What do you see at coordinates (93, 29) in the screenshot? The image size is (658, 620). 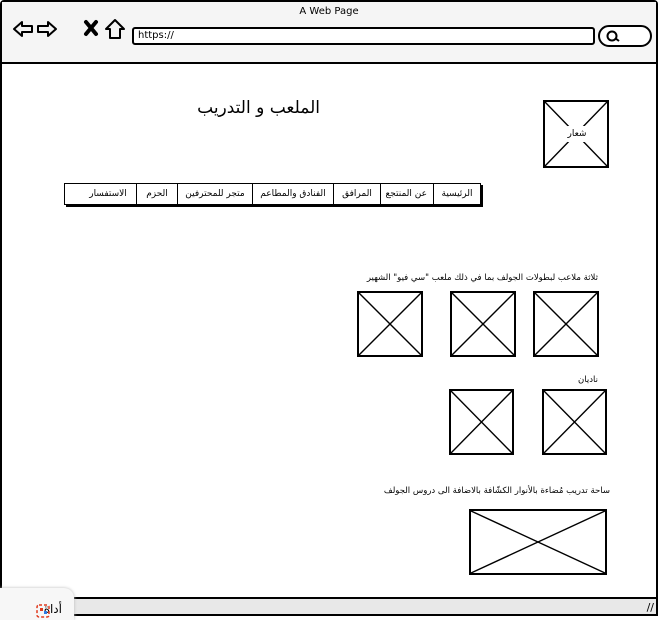 I see `close-x-icon` at bounding box center [93, 29].